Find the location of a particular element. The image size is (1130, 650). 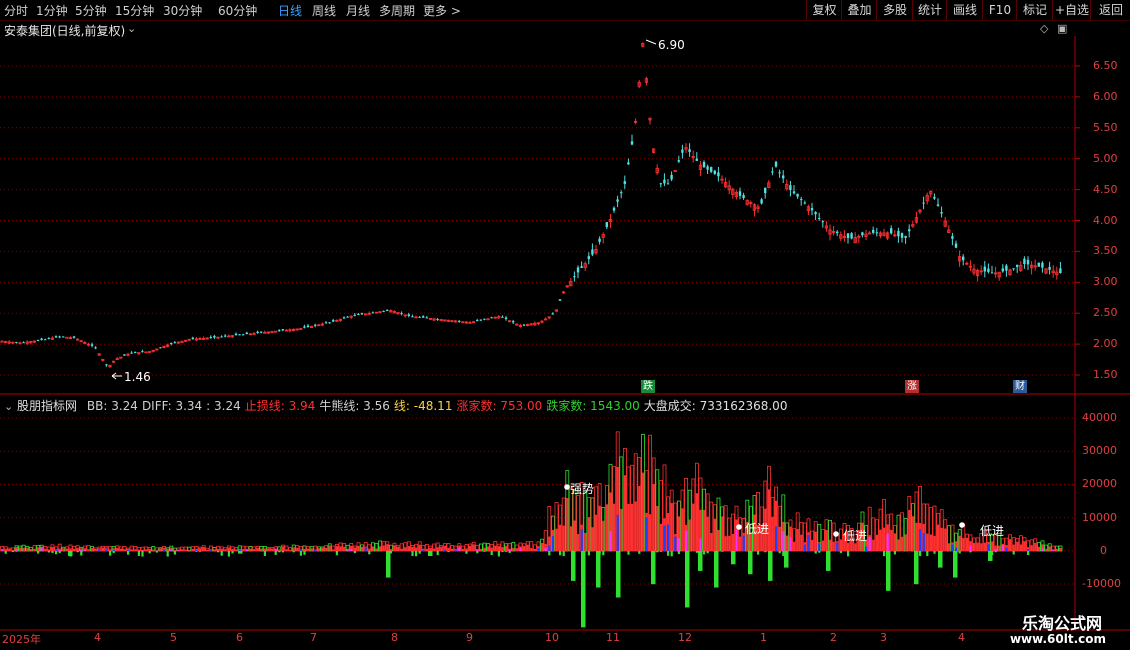

event-badge: 财 is located at coordinates (1020, 386).